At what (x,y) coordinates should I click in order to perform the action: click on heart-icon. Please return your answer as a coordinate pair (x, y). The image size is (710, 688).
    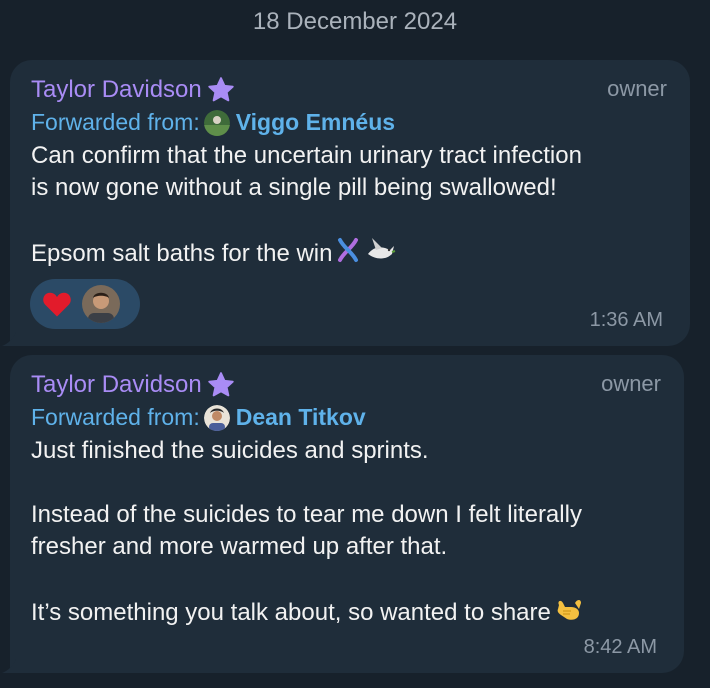
    Looking at the image, I should click on (57, 304).